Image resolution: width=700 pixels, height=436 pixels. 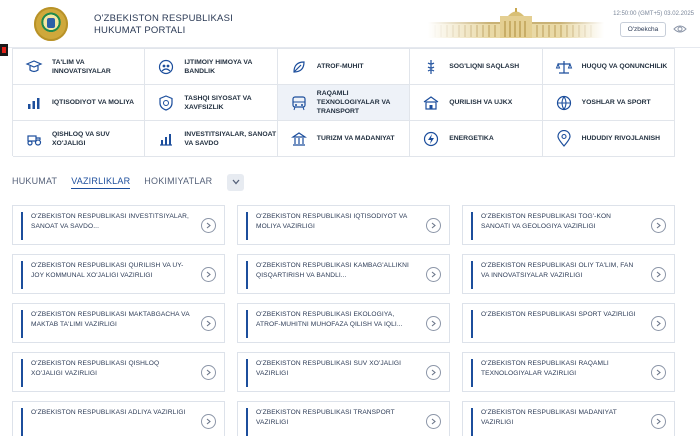 I want to click on environment-icon, so click(x=299, y=67).